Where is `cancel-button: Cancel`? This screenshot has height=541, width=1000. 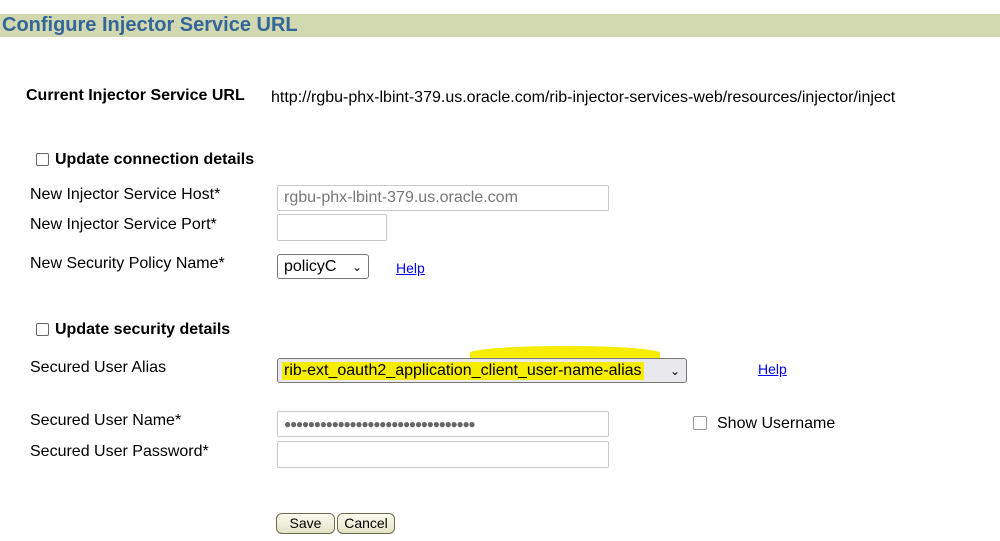 cancel-button: Cancel is located at coordinates (366, 523).